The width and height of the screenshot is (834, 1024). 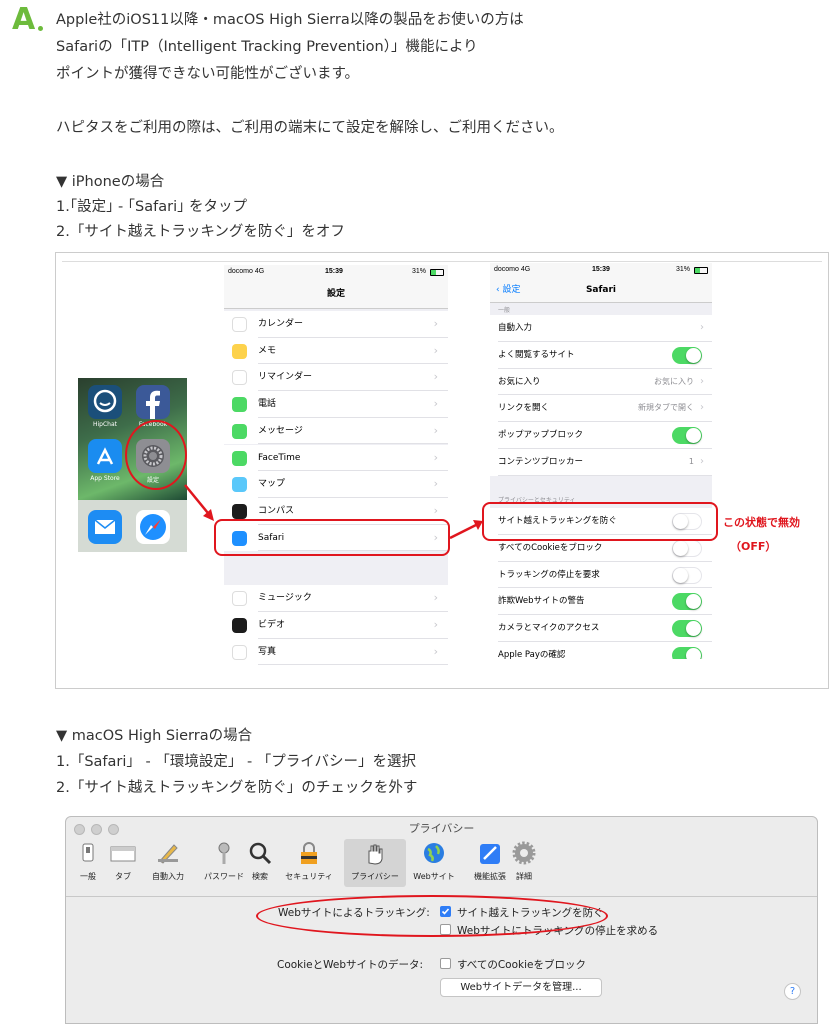 I want to click on passwords-key-icon, so click(x=224, y=853).